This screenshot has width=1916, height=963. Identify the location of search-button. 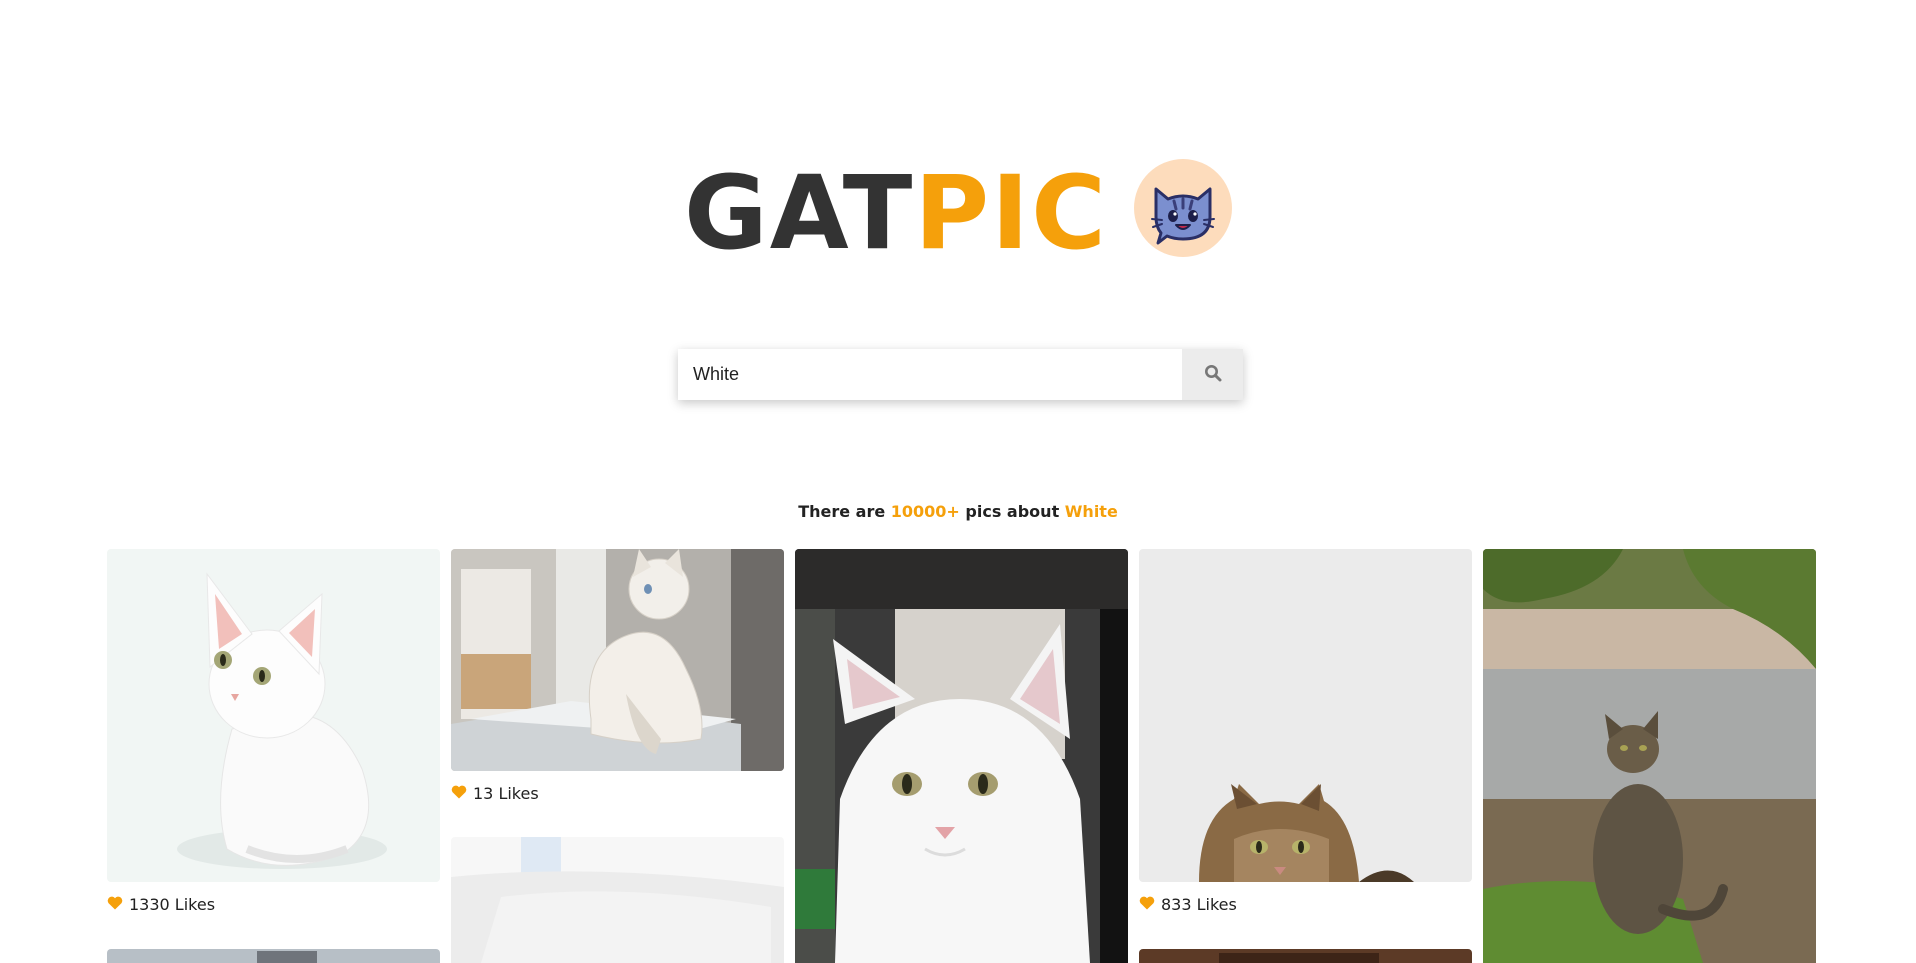
(1212, 374).